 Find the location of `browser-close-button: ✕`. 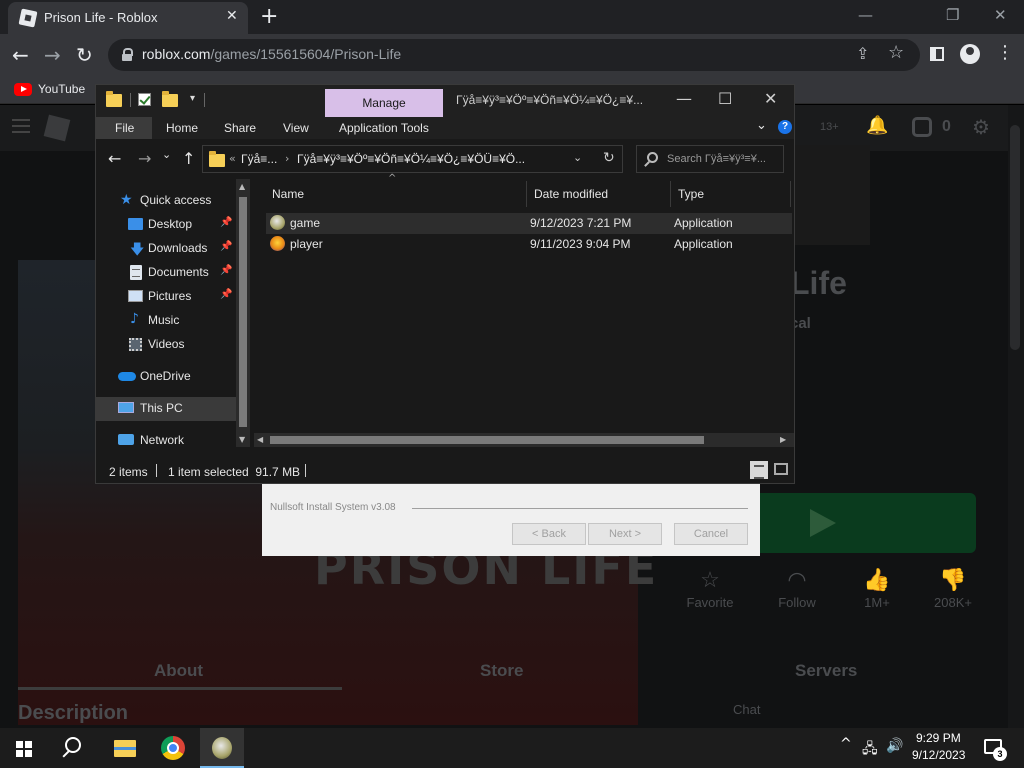

browser-close-button: ✕ is located at coordinates (1000, 15).